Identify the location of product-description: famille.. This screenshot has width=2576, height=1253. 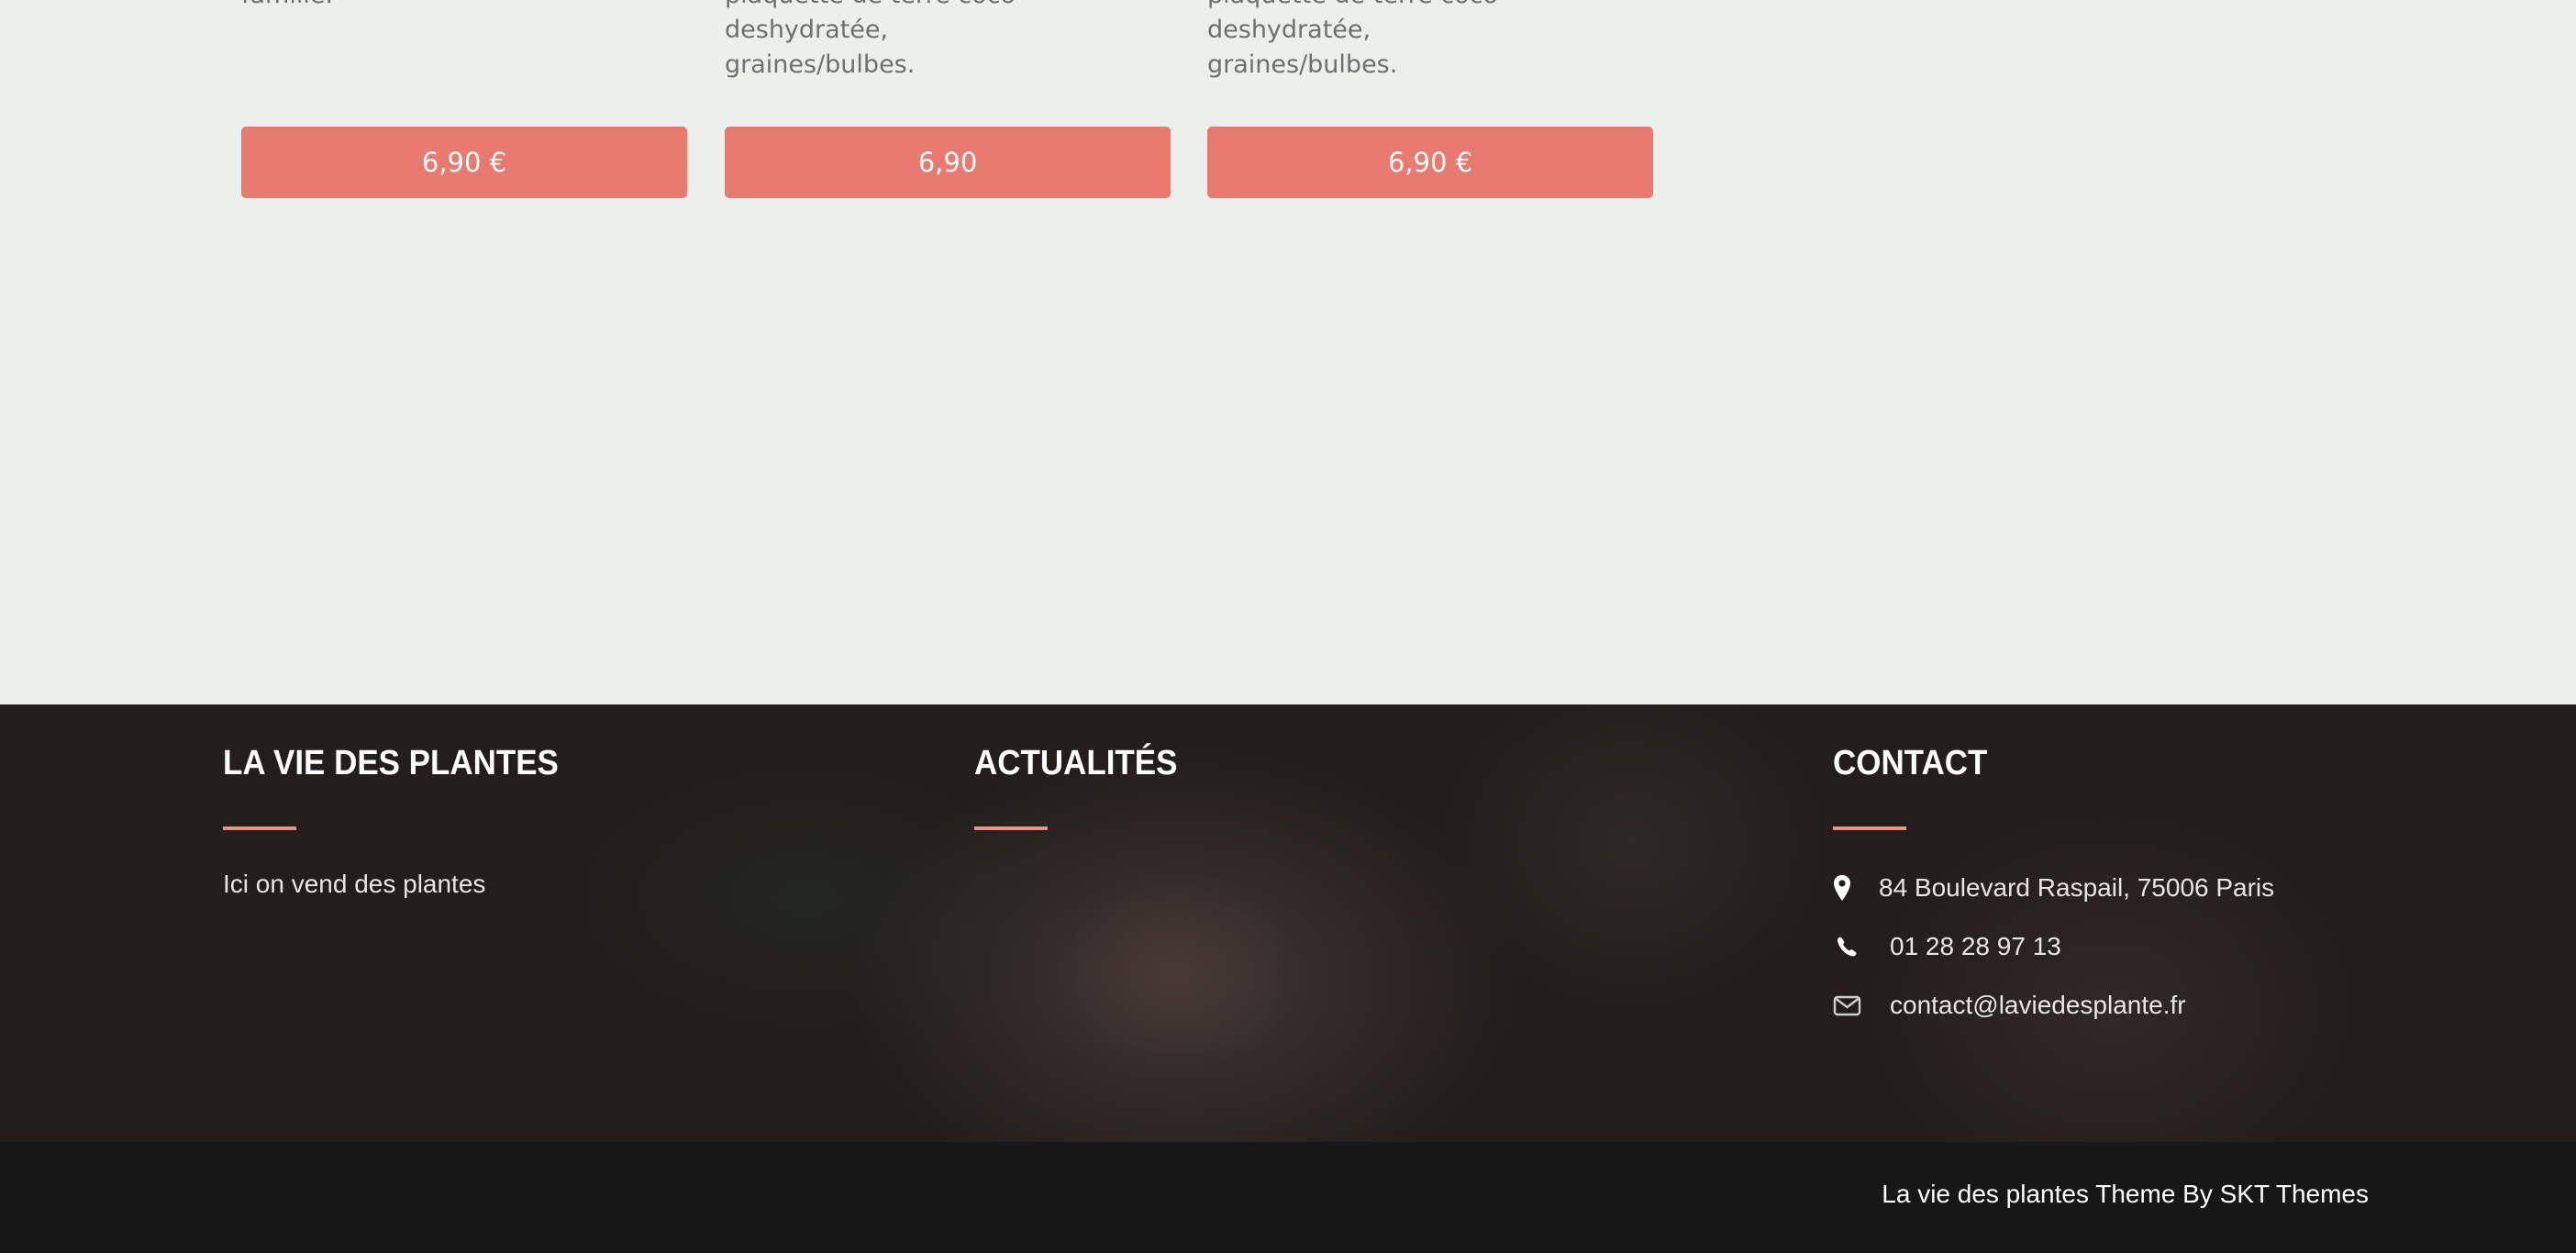
(464, 6).